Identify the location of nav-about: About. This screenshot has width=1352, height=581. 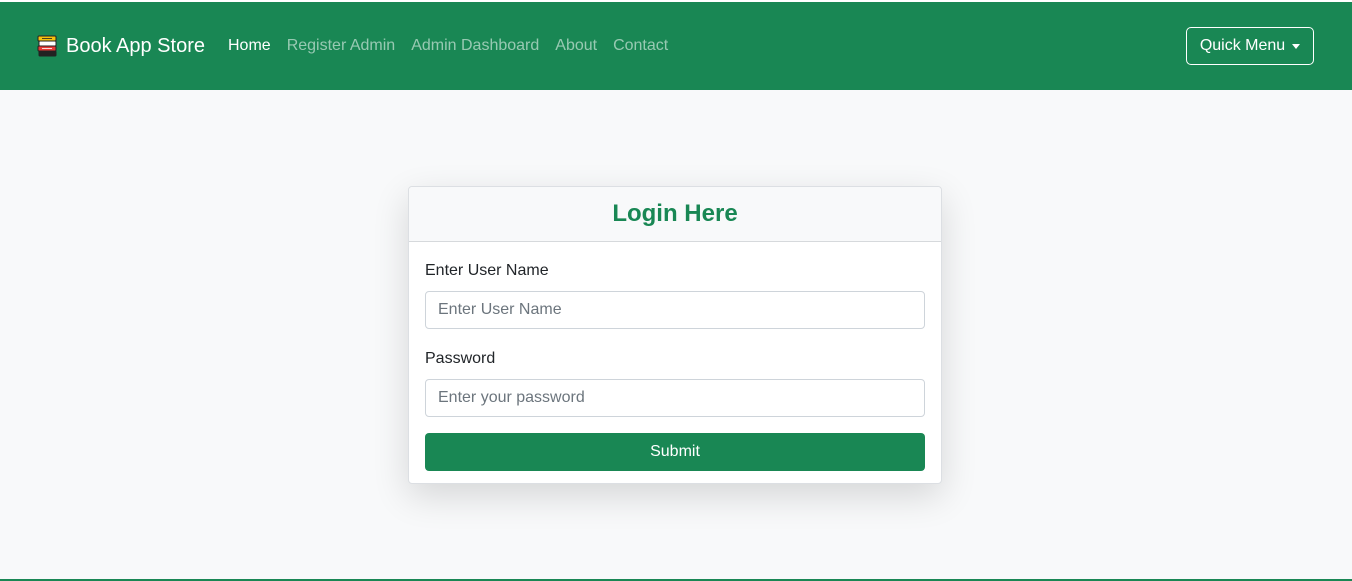
(576, 46).